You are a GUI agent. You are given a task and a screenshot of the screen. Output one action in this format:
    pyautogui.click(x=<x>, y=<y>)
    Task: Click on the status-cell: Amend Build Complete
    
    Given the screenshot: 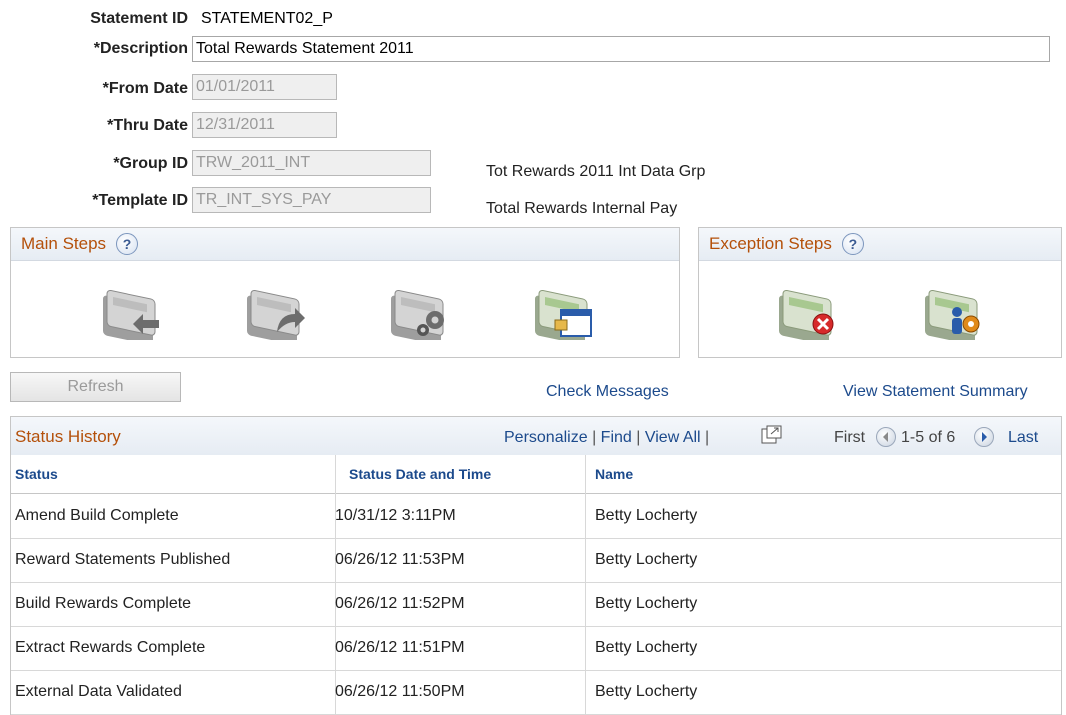 What is the action you would take?
    pyautogui.click(x=97, y=515)
    